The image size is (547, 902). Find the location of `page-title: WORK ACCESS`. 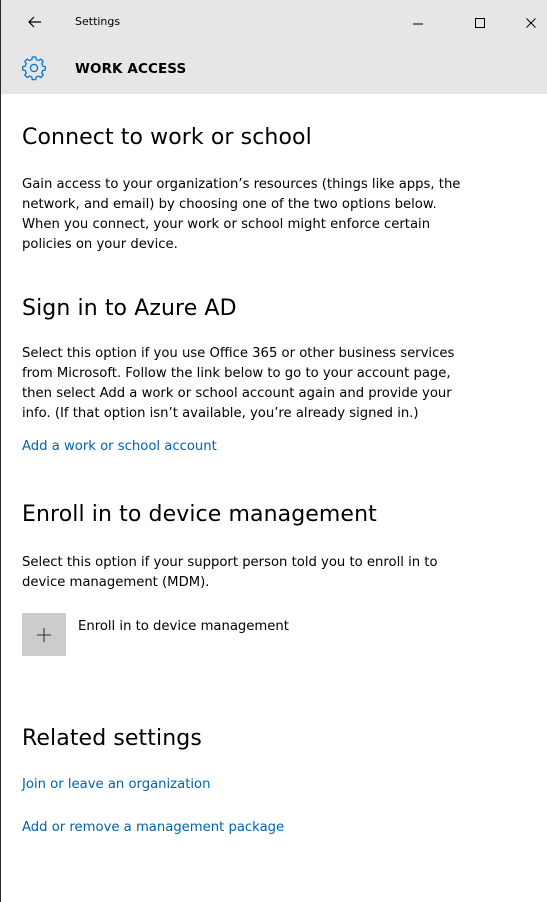

page-title: WORK ACCESS is located at coordinates (131, 69).